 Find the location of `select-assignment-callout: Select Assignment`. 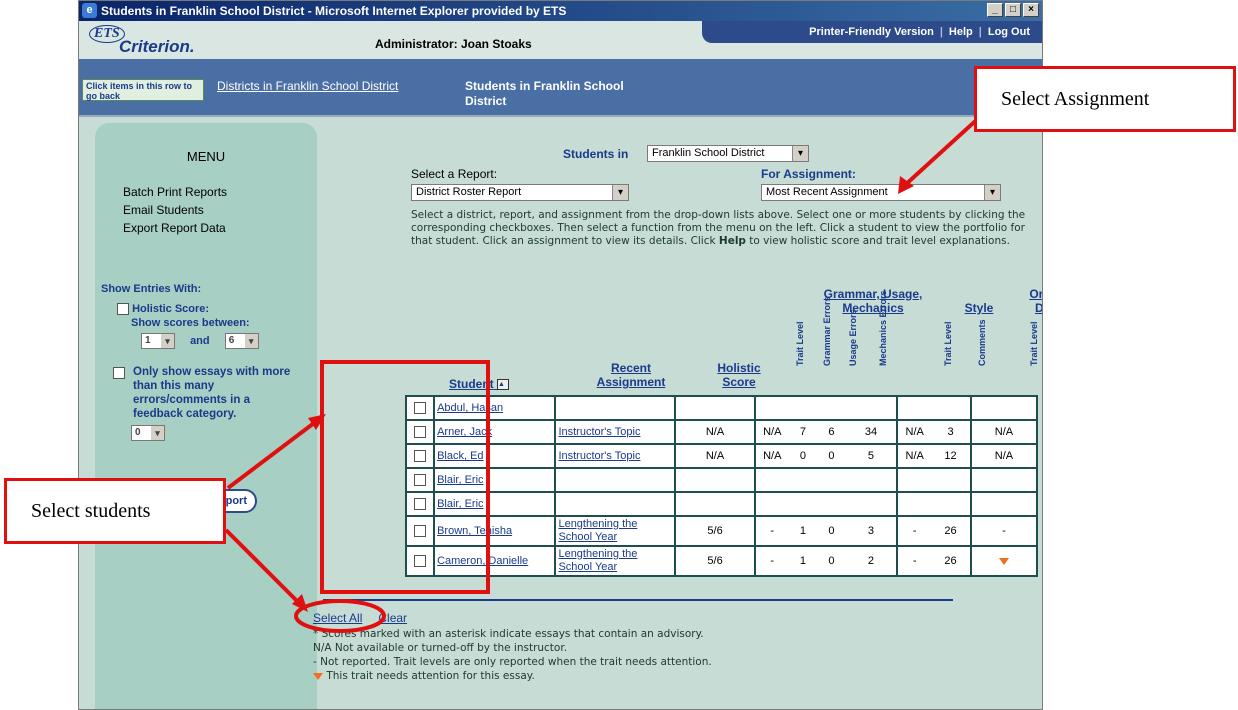

select-assignment-callout: Select Assignment is located at coordinates (1105, 99).